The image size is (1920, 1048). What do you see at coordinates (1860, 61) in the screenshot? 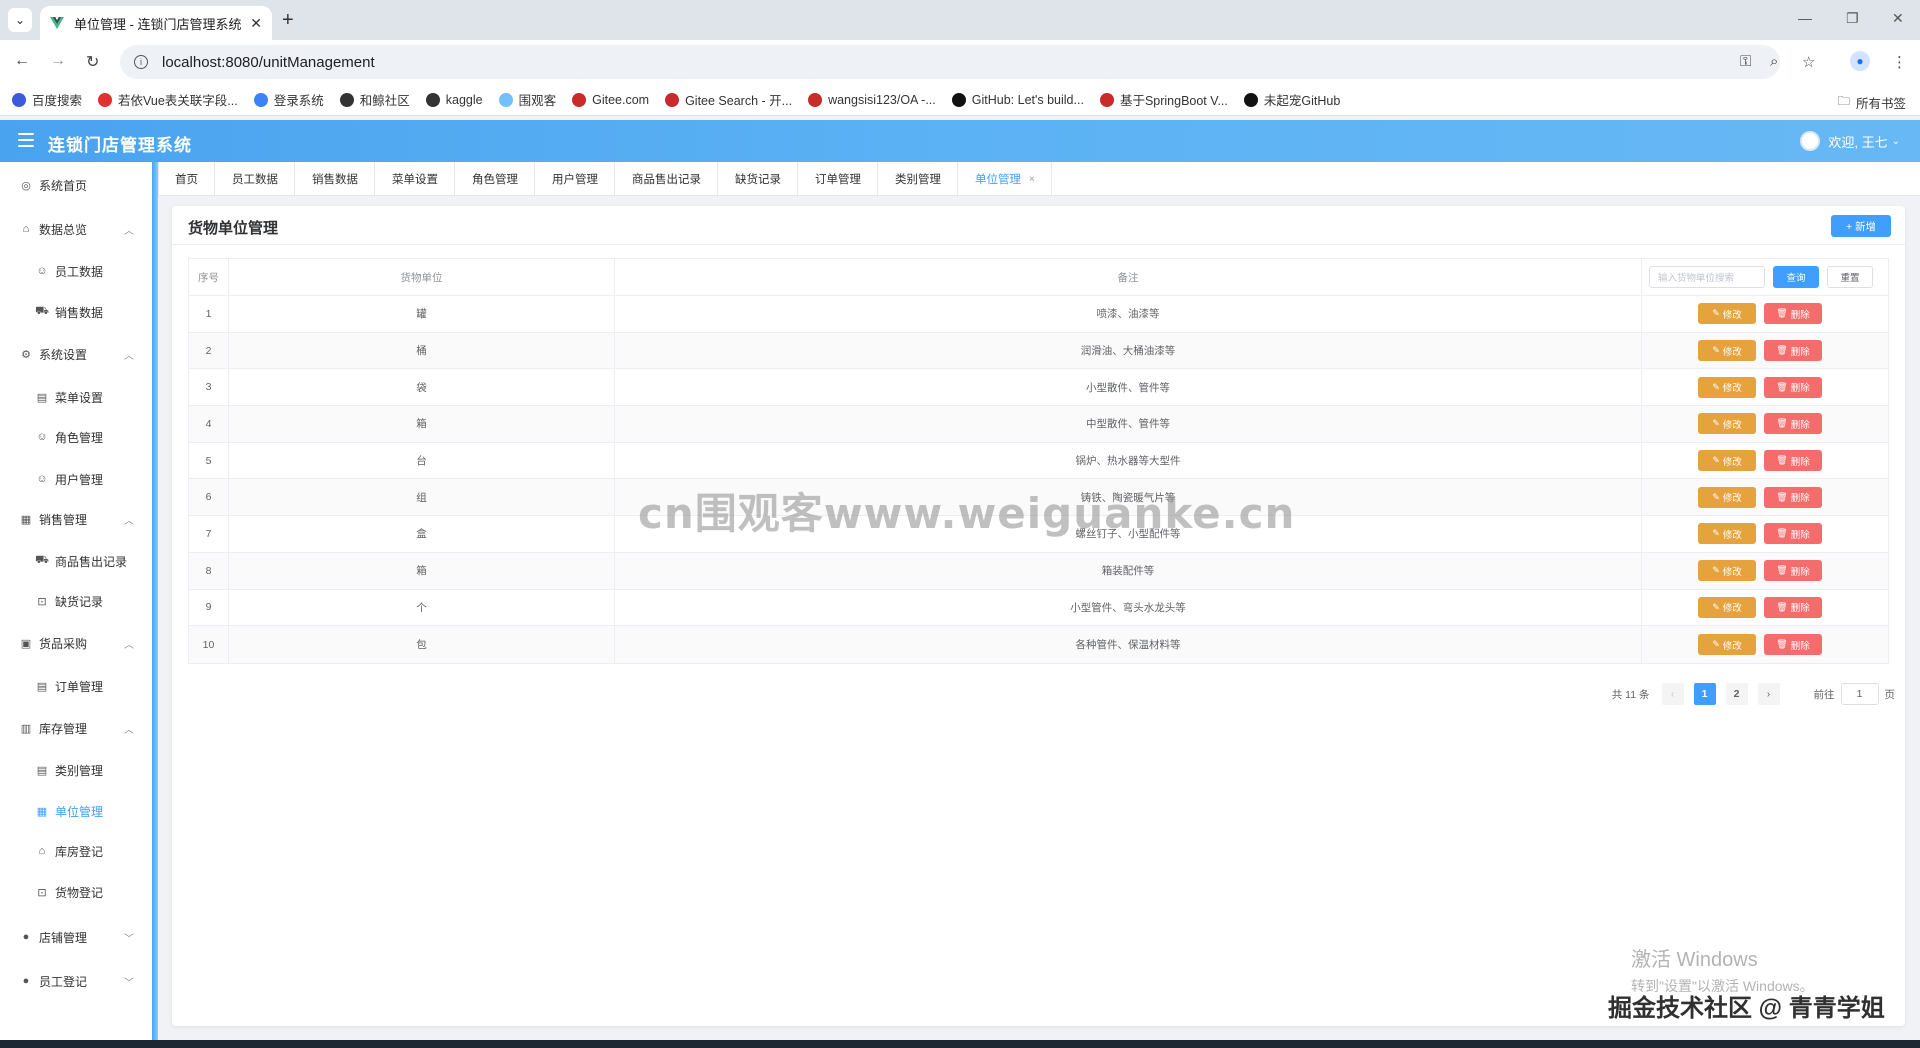
I see `profile-icon: ●` at bounding box center [1860, 61].